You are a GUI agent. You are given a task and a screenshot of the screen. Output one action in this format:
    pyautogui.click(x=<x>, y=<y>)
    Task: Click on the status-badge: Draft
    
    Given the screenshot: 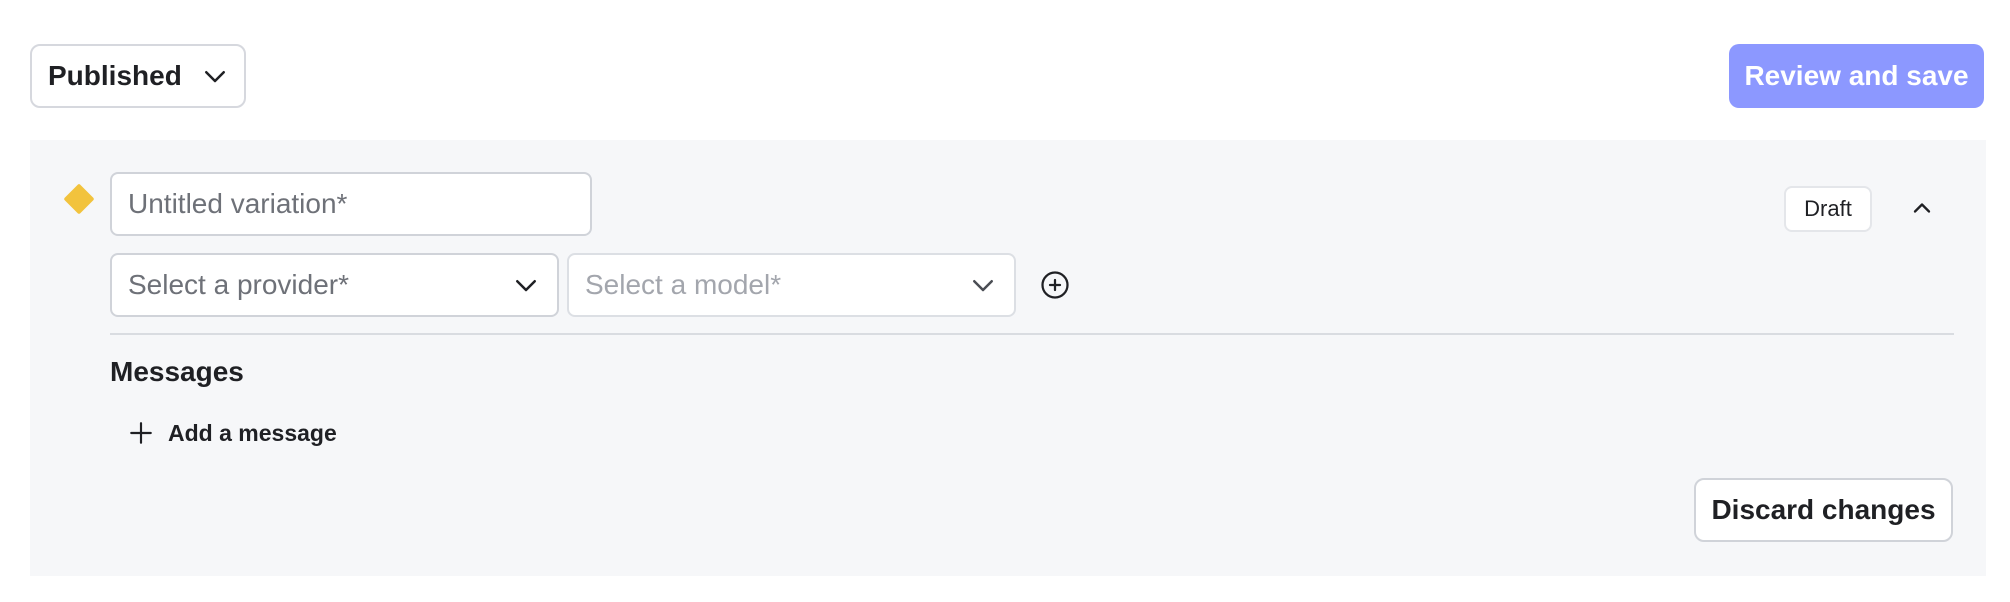 What is the action you would take?
    pyautogui.click(x=1828, y=209)
    